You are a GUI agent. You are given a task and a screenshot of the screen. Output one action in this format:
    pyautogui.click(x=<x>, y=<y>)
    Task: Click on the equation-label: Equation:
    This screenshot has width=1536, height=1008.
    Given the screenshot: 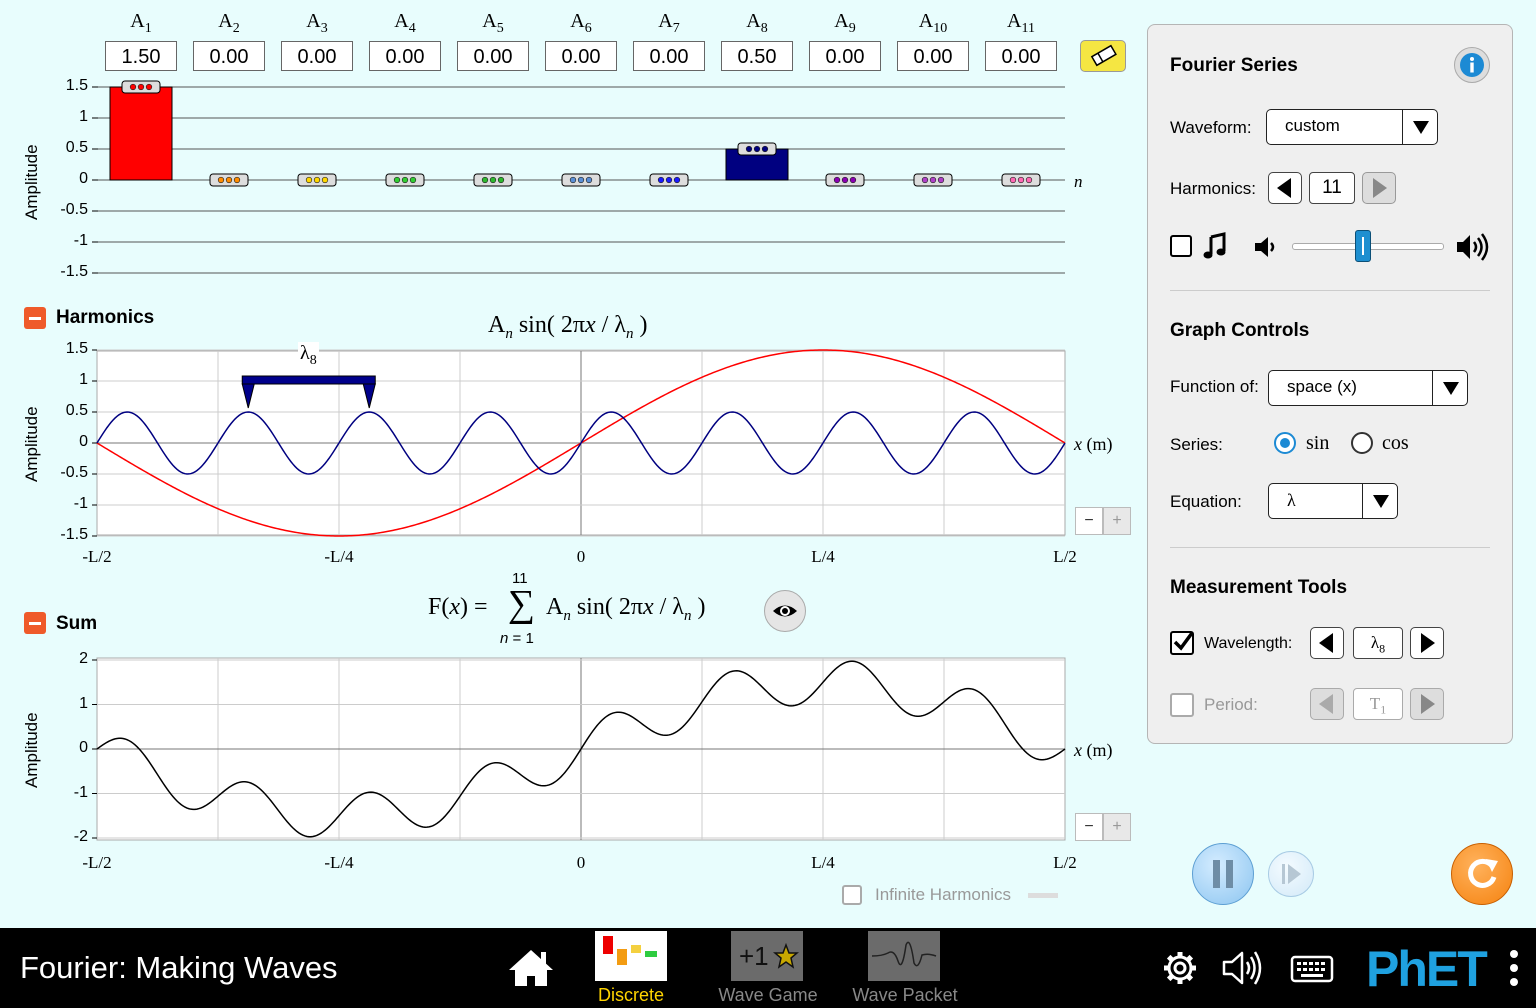 What is the action you would take?
    pyautogui.click(x=1206, y=501)
    